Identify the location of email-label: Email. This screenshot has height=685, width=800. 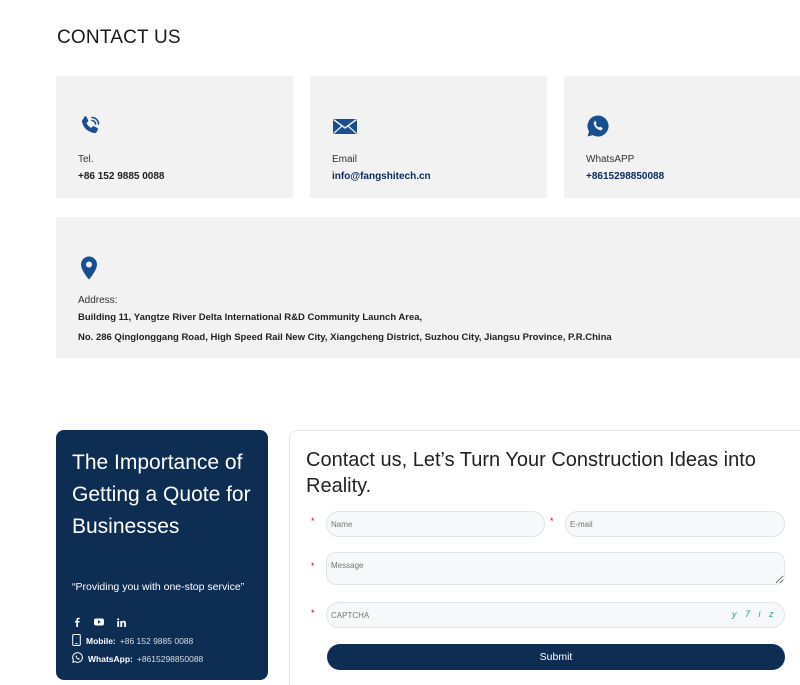
(345, 159).